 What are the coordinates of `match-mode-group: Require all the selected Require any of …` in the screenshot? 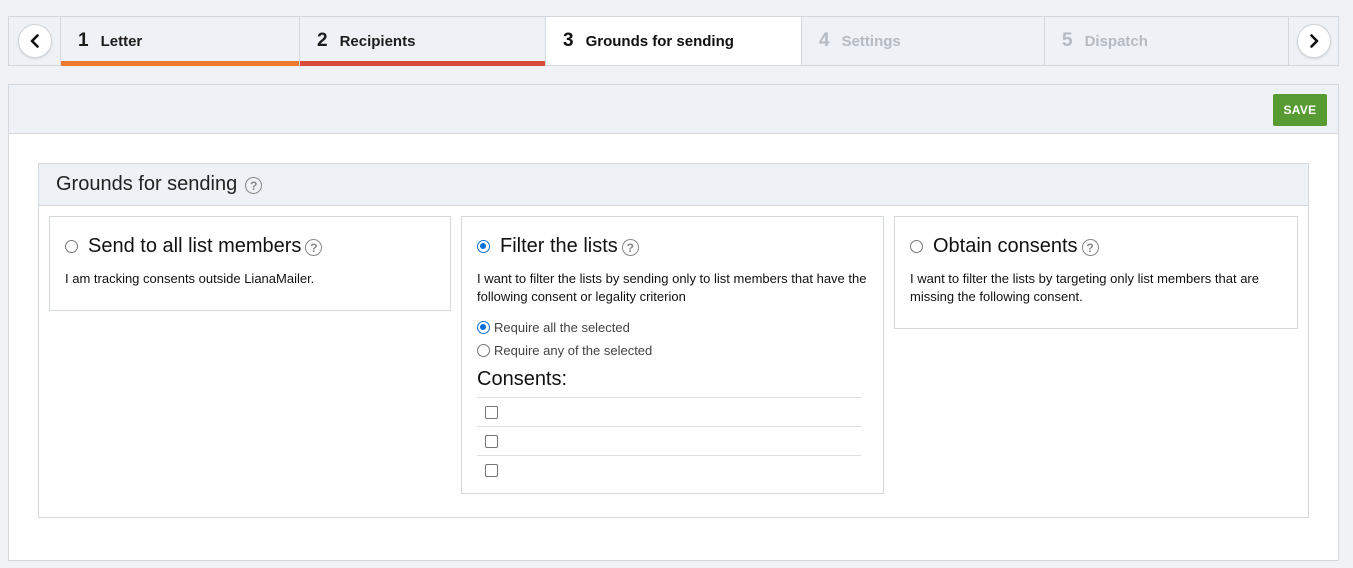 It's located at (672, 339).